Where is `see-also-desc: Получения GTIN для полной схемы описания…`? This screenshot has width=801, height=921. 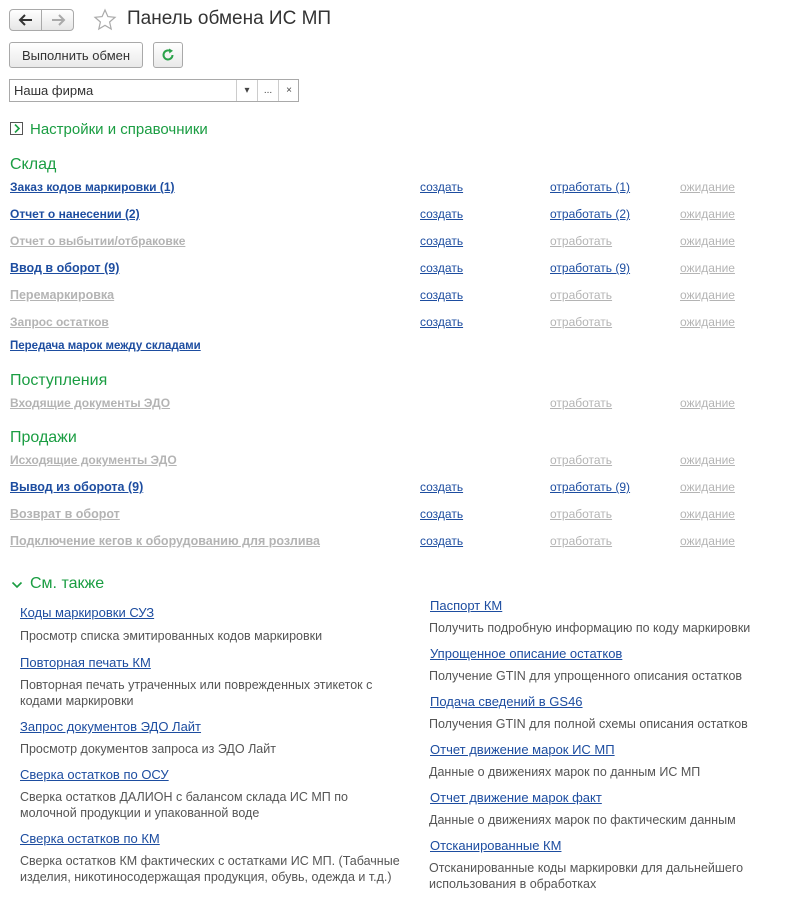
see-also-desc: Получения GTIN для полной схемы описания… is located at coordinates (588, 724).